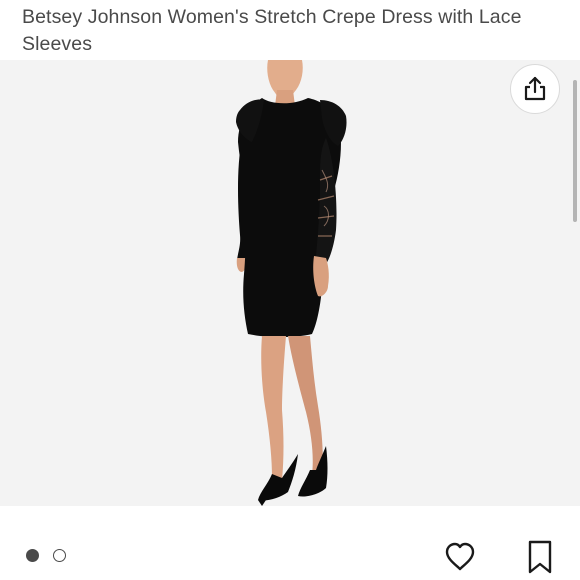 The width and height of the screenshot is (580, 580). I want to click on bookmark-icon, so click(540, 557).